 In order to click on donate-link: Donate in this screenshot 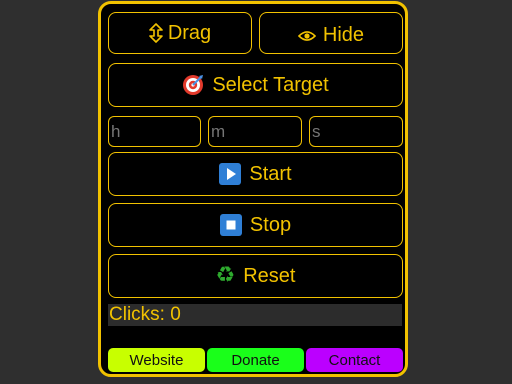, I will do `click(255, 360)`.